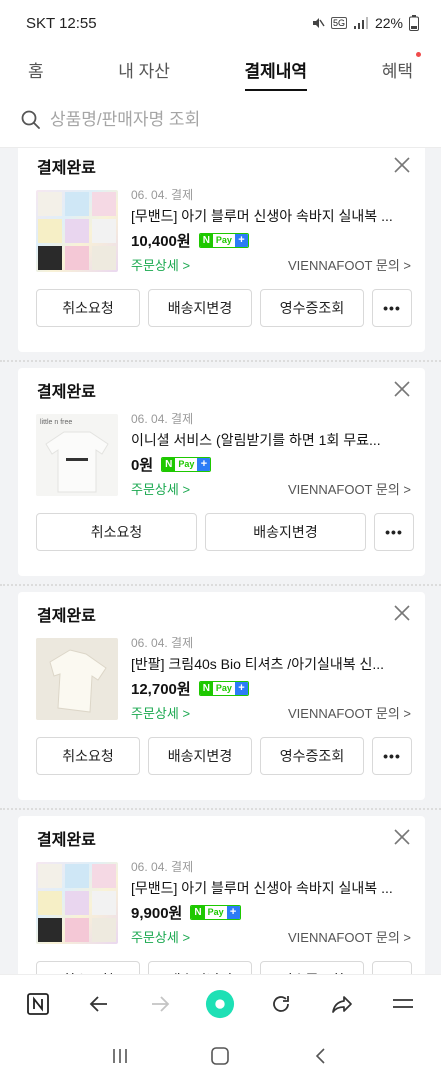 The width and height of the screenshot is (441, 1080). Describe the element at coordinates (360, 23) in the screenshot. I see `signal-icon` at that location.